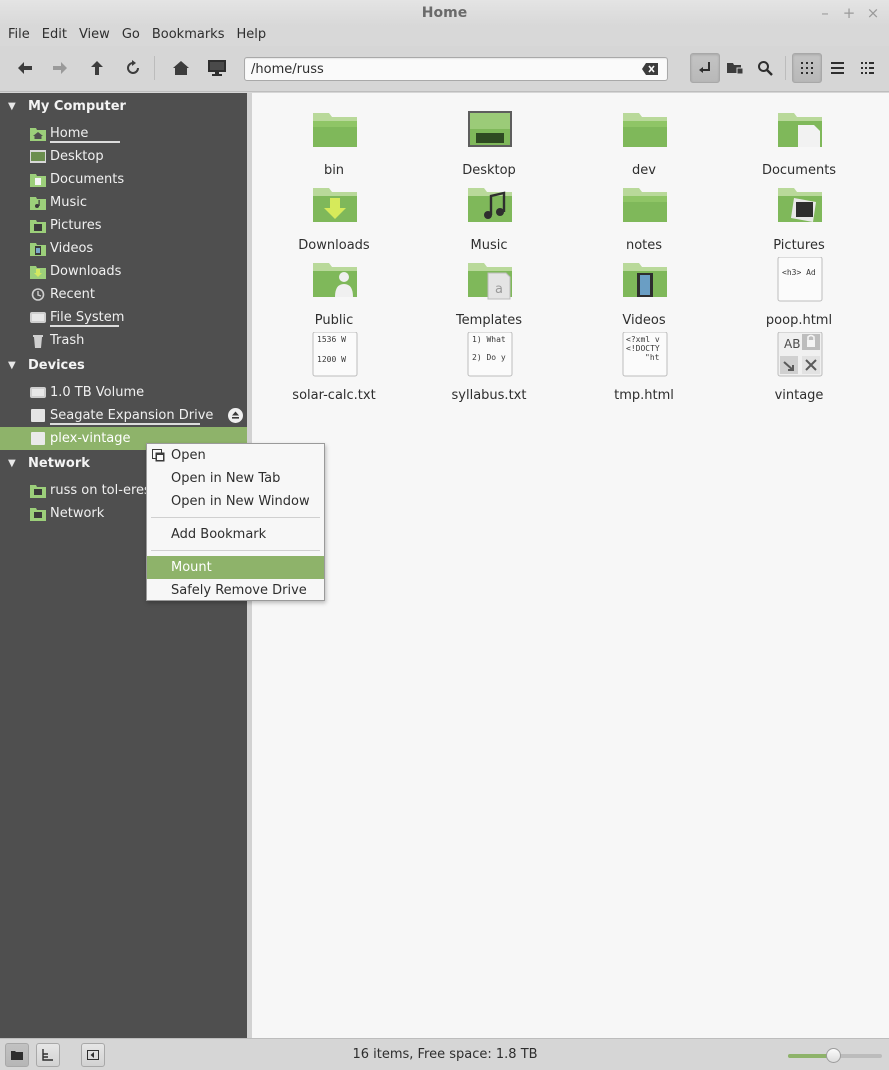 The image size is (889, 1070). Describe the element at coordinates (123, 202) in the screenshot. I see `sidebar-item-music: Music` at that location.